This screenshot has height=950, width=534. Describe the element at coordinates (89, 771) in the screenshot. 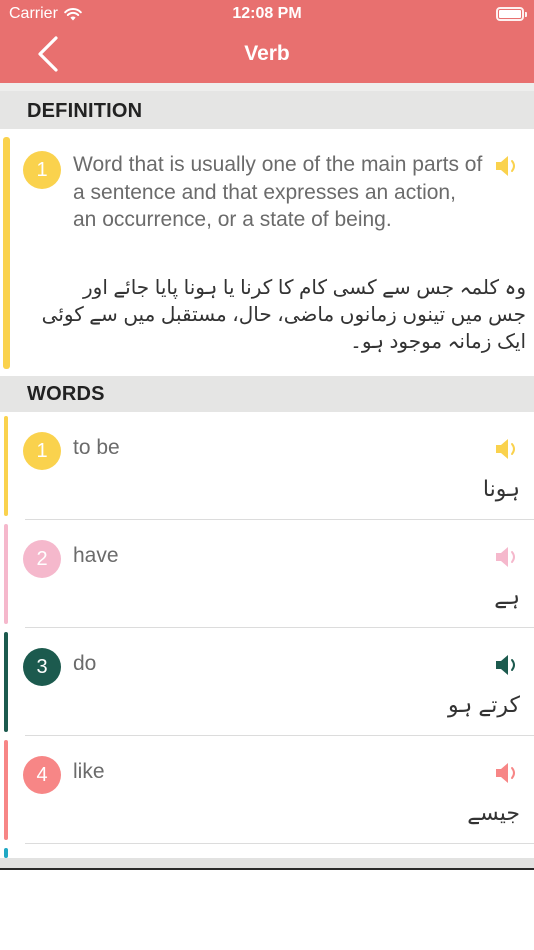

I see `word-english: like` at that location.